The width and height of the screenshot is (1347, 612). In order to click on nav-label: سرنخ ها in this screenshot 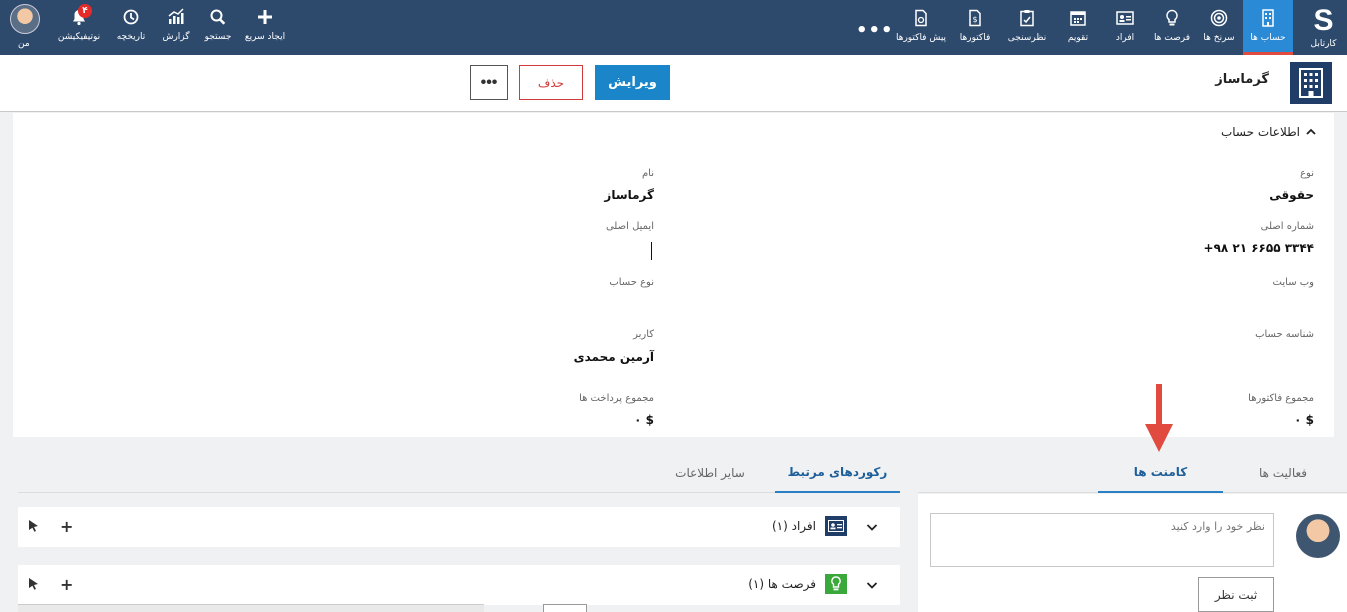, I will do `click(1219, 38)`.